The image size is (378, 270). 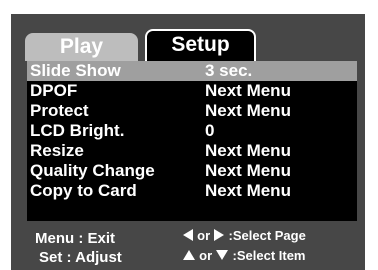 I want to click on down-arrow-icon, so click(x=222, y=255).